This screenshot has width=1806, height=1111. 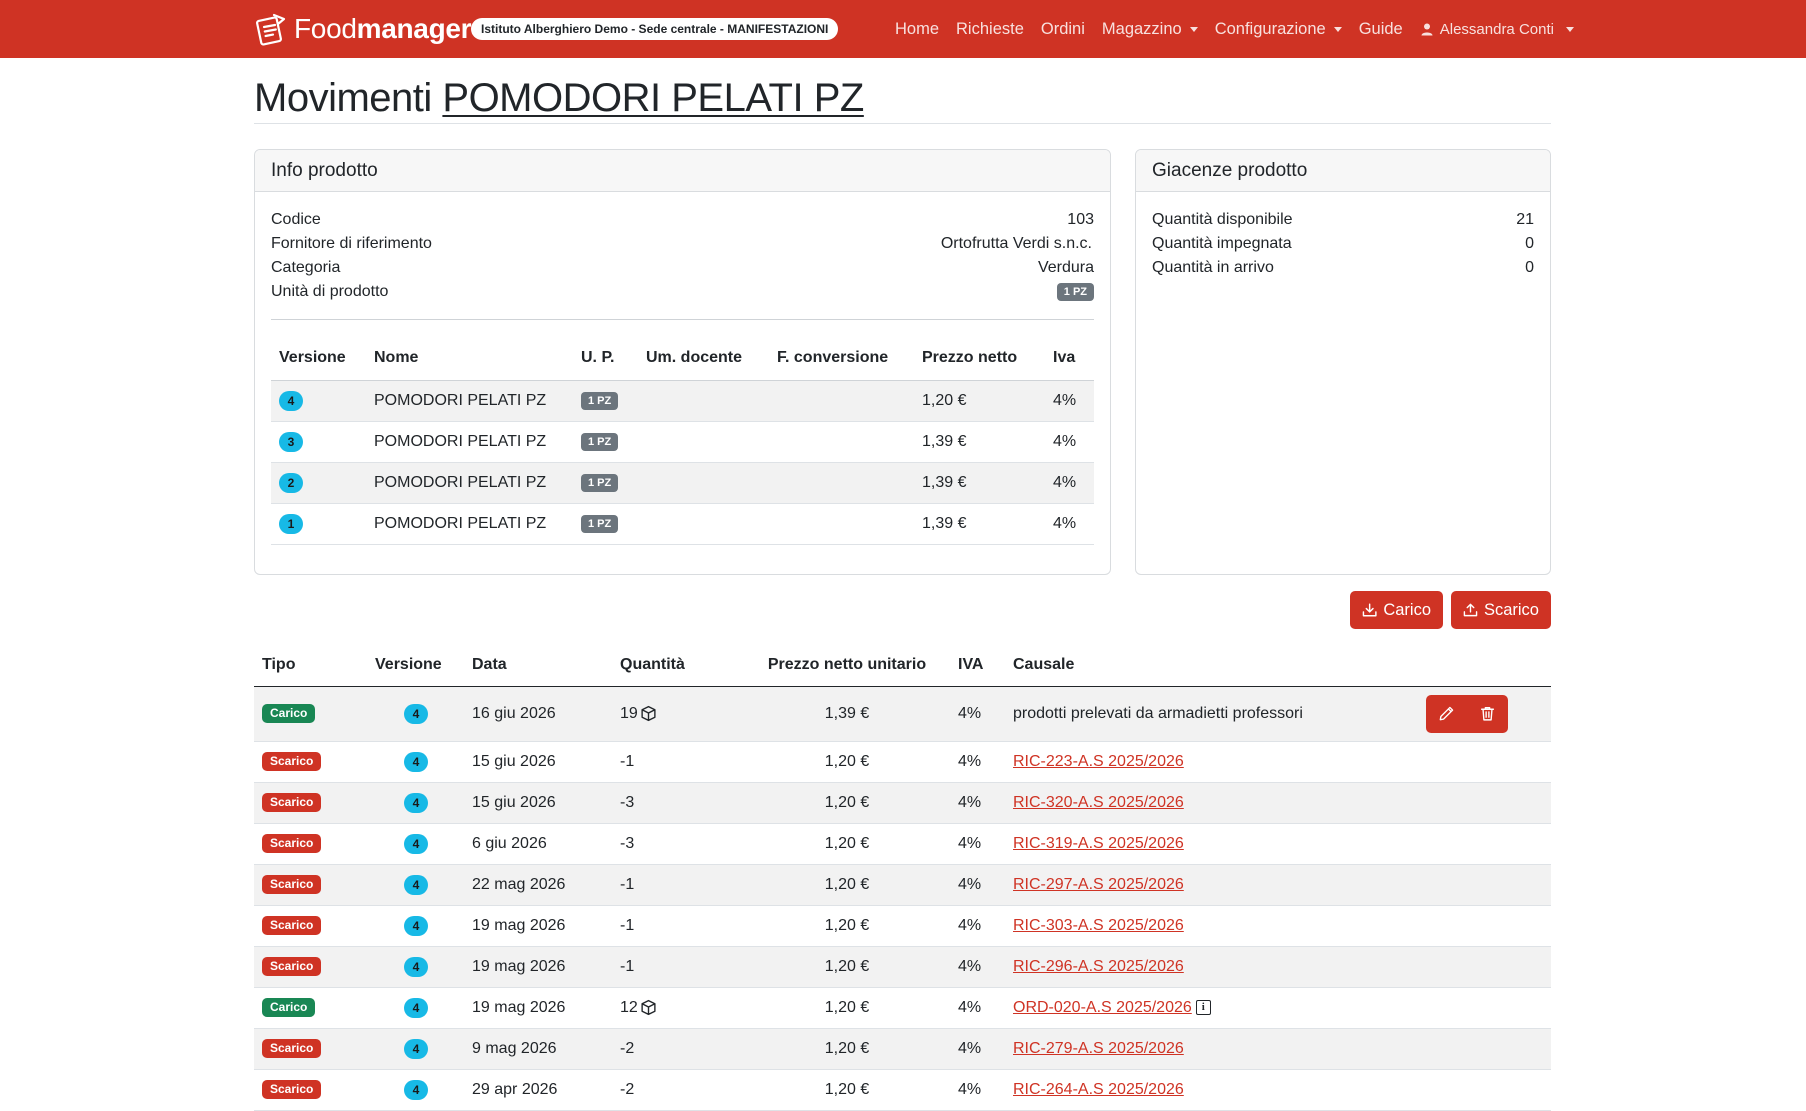 What do you see at coordinates (629, 713) in the screenshot?
I see `quantity-number: 19` at bounding box center [629, 713].